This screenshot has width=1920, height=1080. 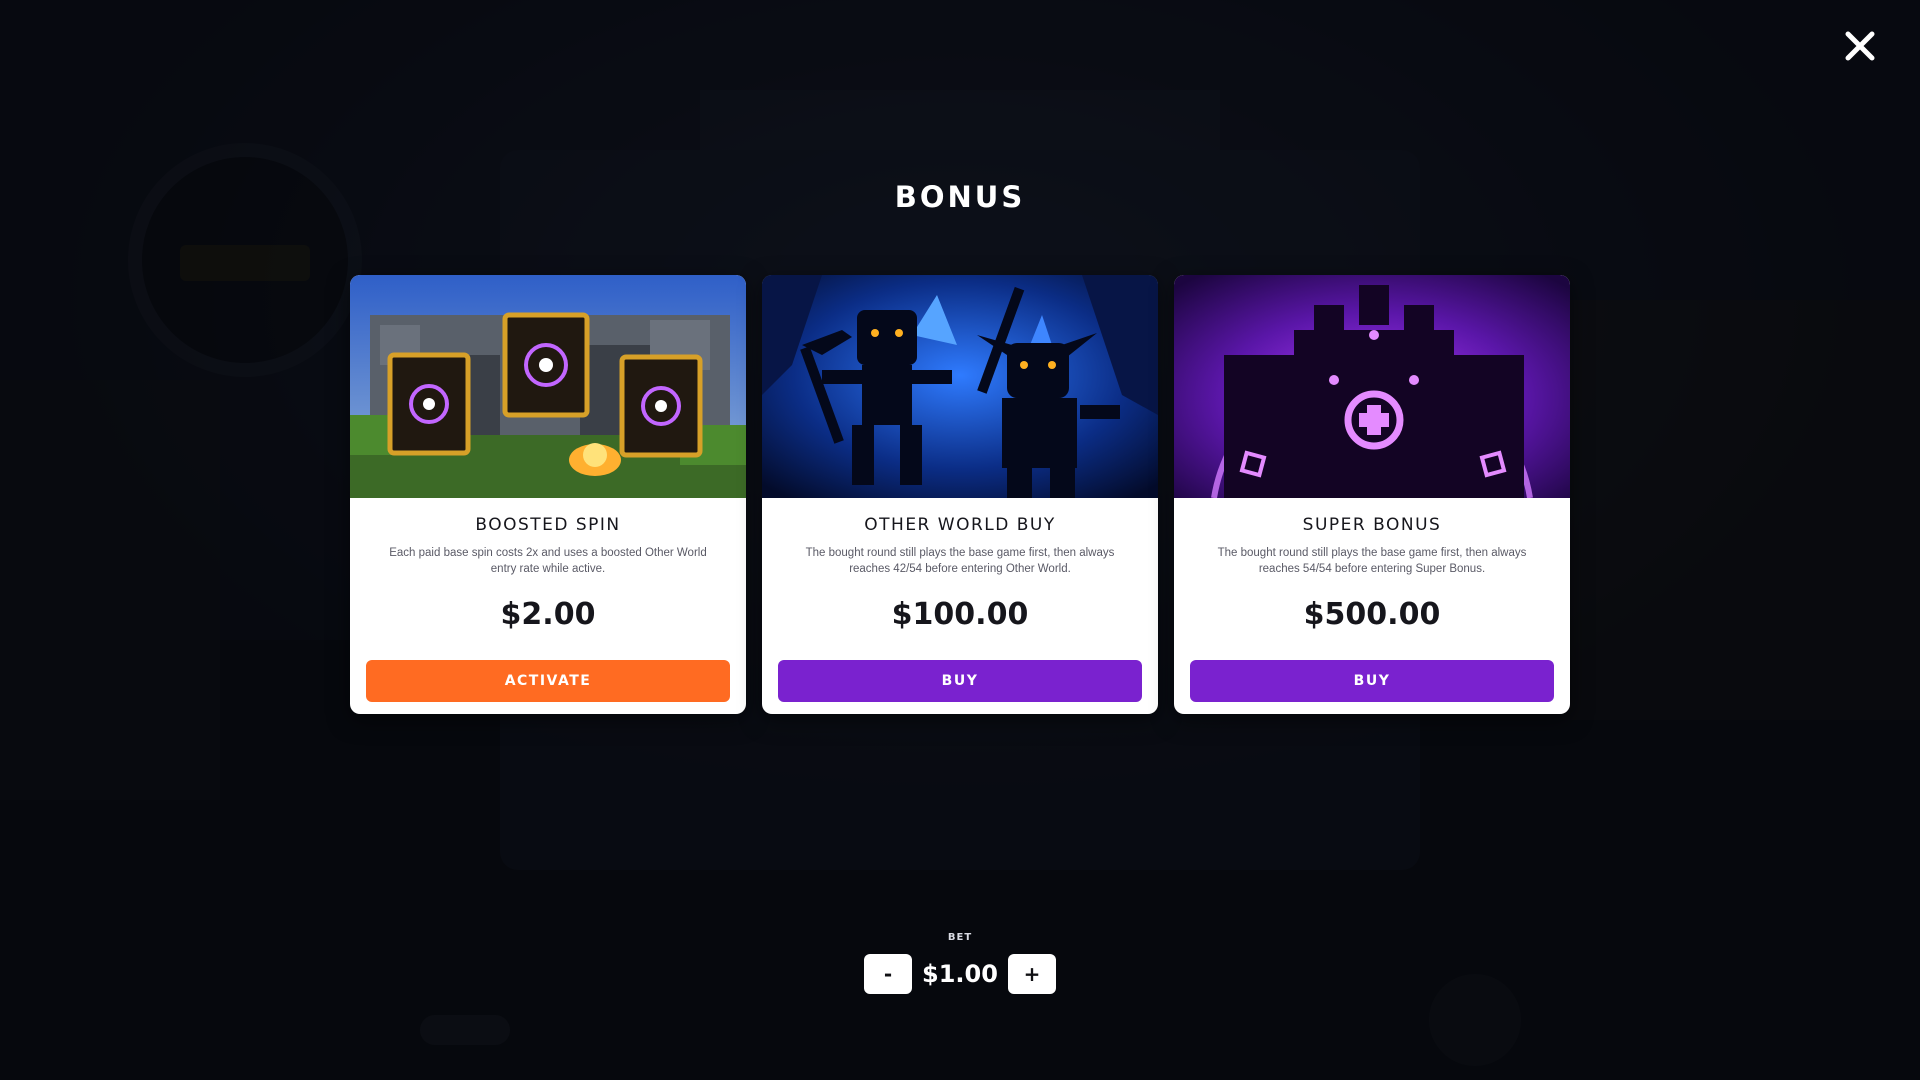 What do you see at coordinates (960, 681) in the screenshot?
I see `buy-other-world-button: BUY` at bounding box center [960, 681].